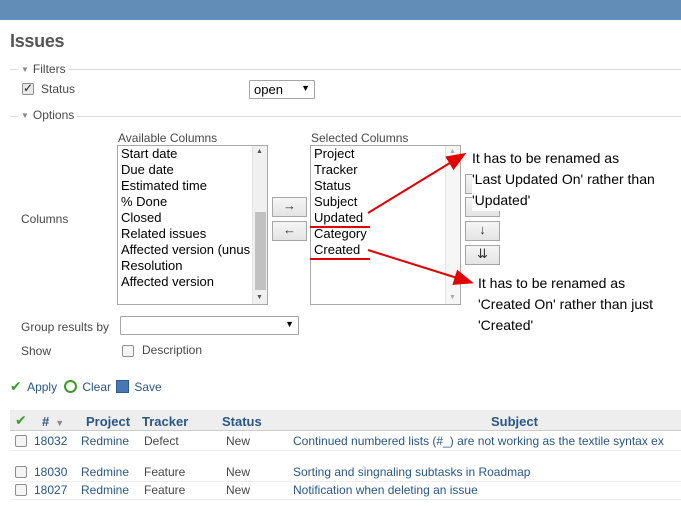 The height and width of the screenshot is (512, 681). I want to click on column-header-project: Project, so click(108, 421).